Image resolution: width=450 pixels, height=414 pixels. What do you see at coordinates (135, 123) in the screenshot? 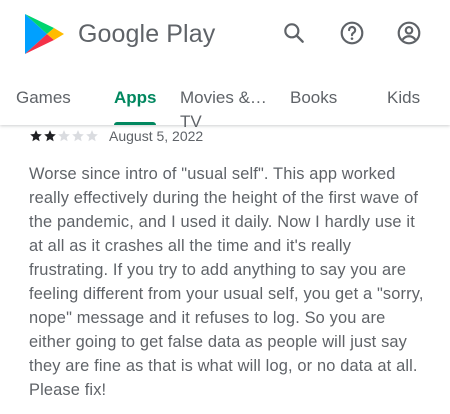
I see `active-tab-indicator` at bounding box center [135, 123].